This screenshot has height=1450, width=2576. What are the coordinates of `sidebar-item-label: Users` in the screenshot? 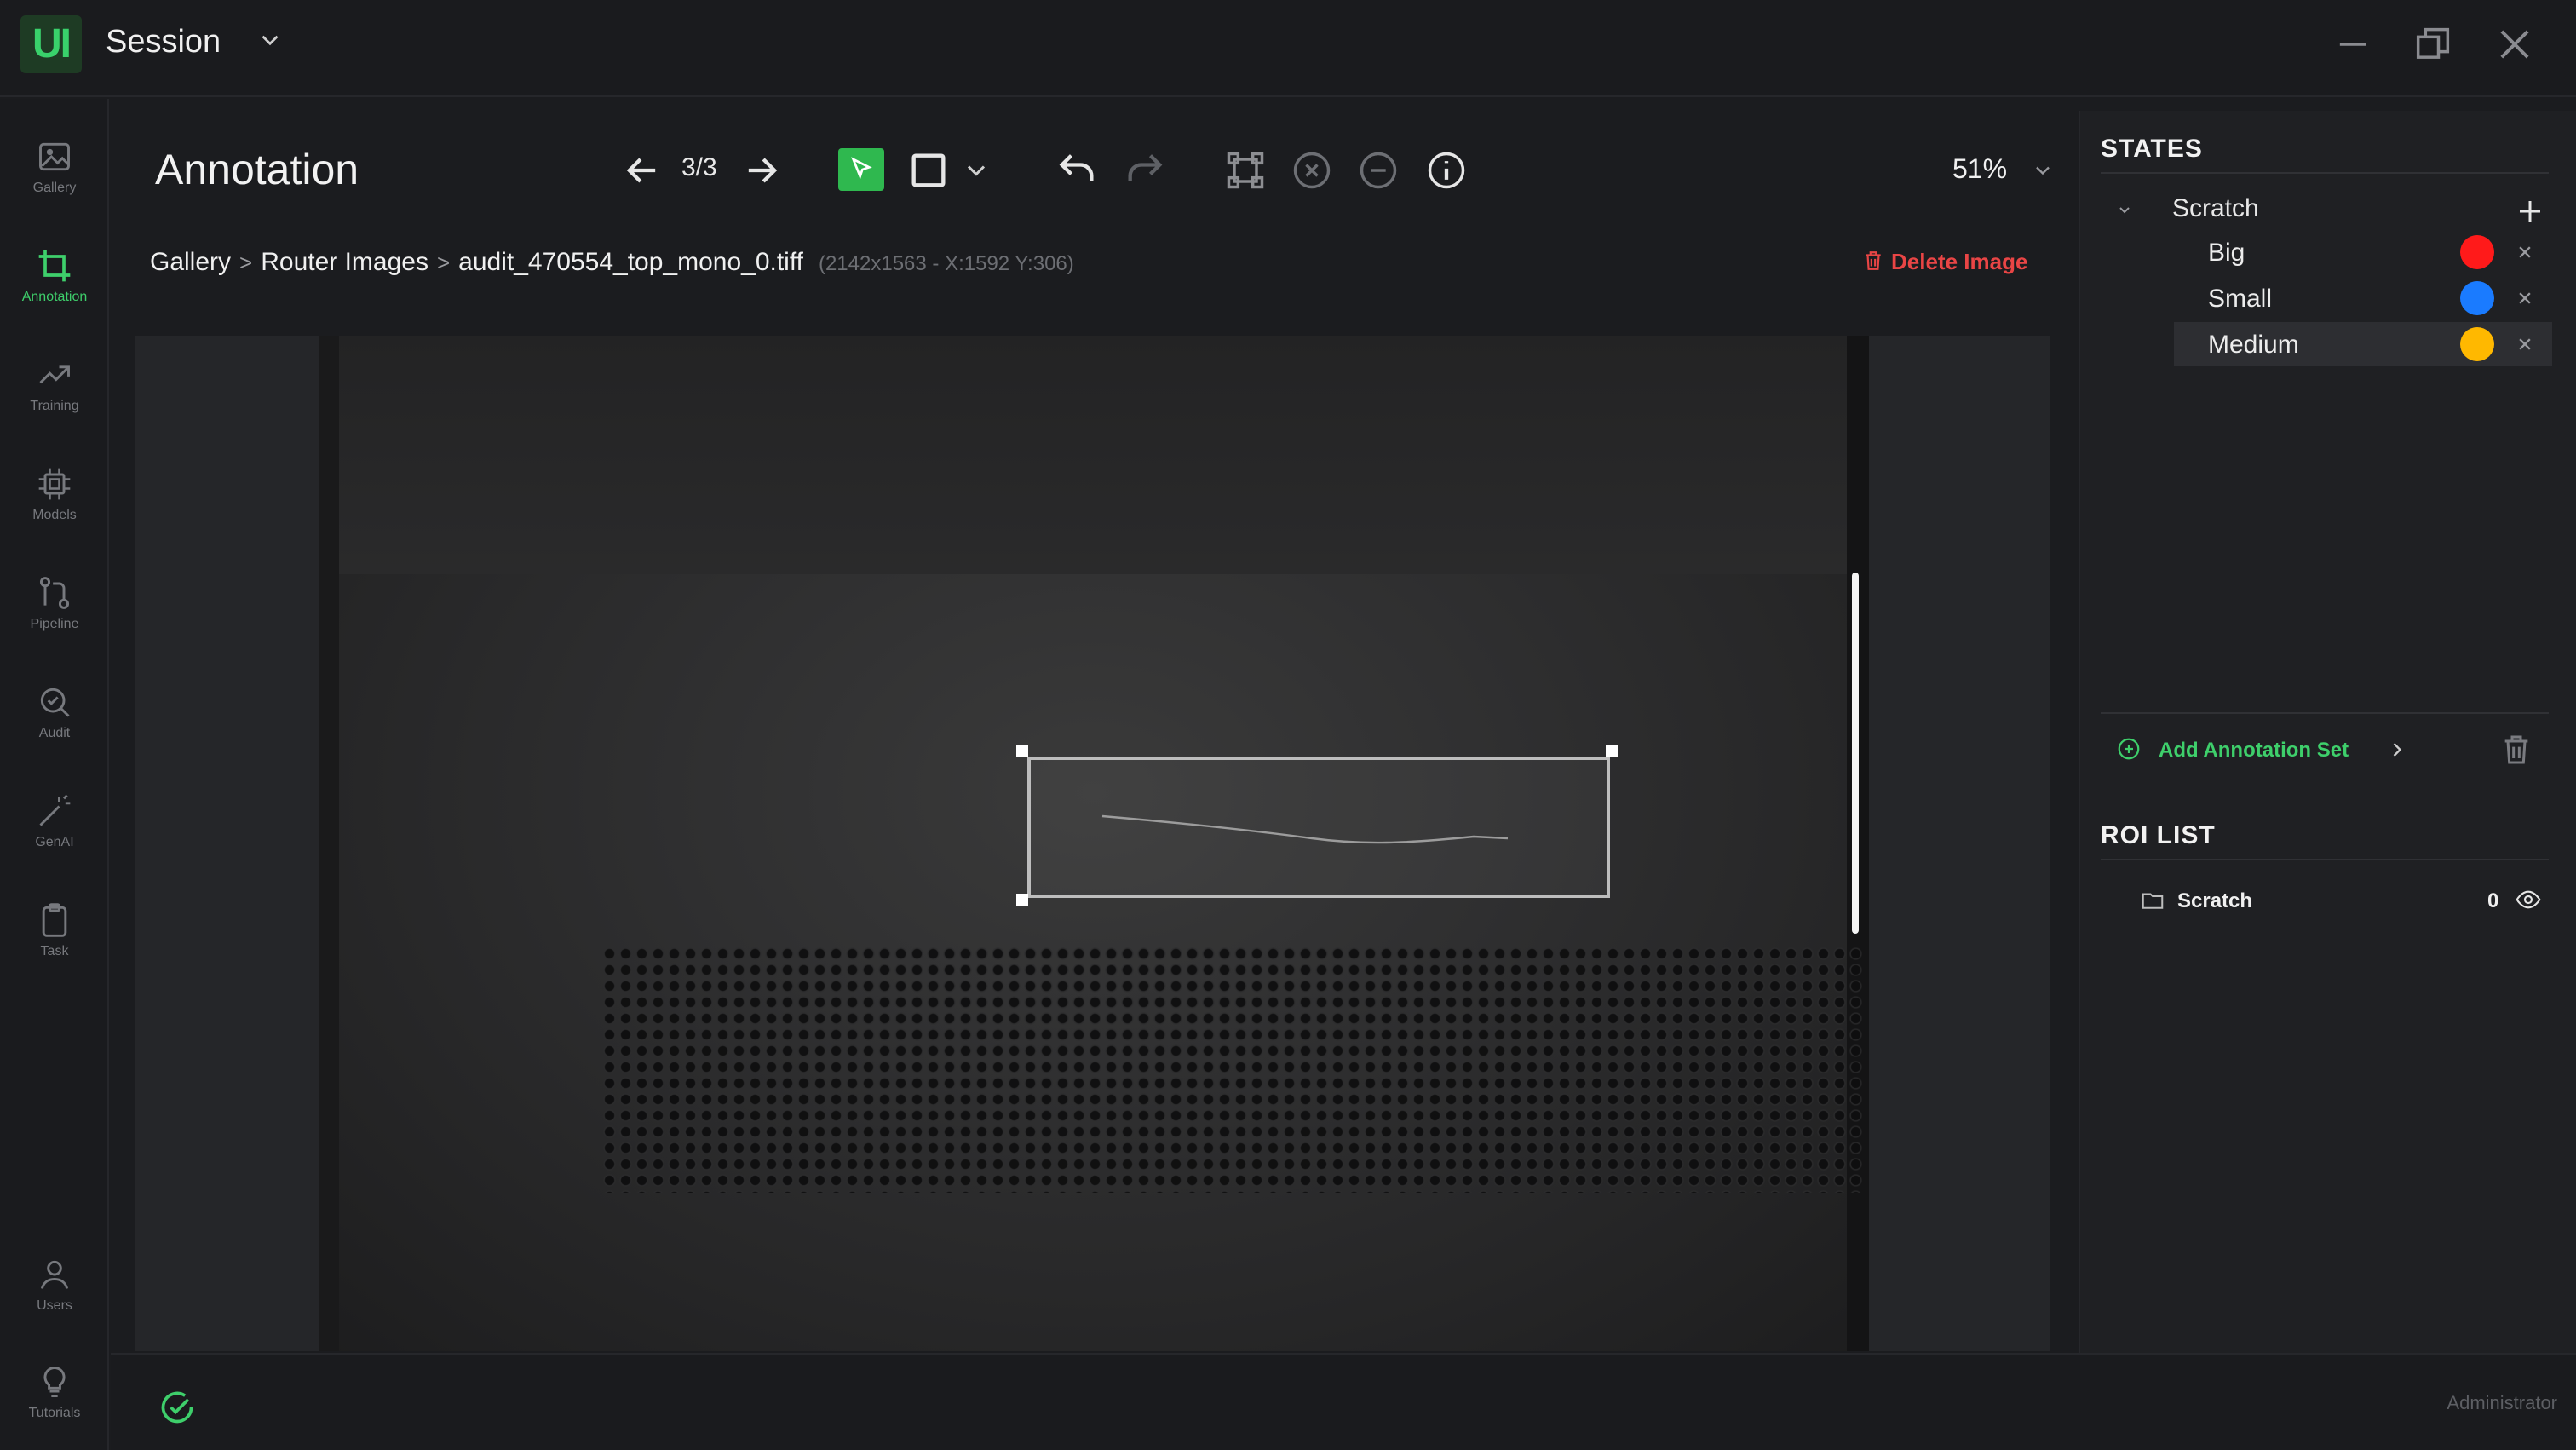 It's located at (55, 1305).